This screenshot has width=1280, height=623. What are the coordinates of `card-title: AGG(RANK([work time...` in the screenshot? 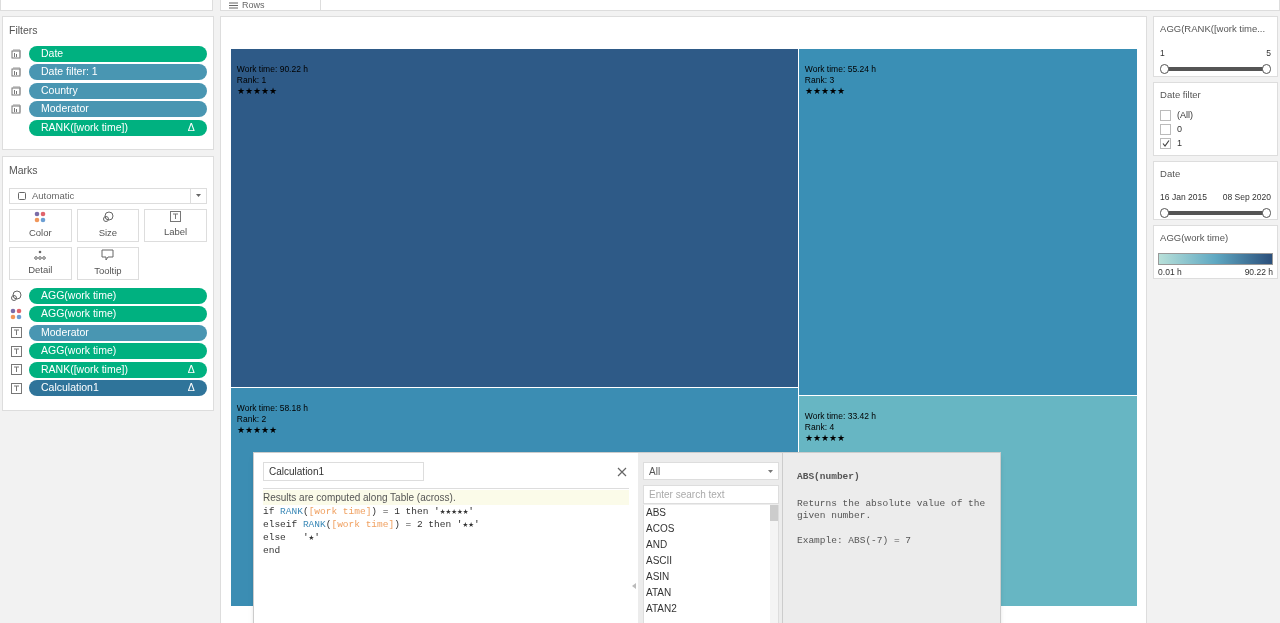 It's located at (1213, 29).